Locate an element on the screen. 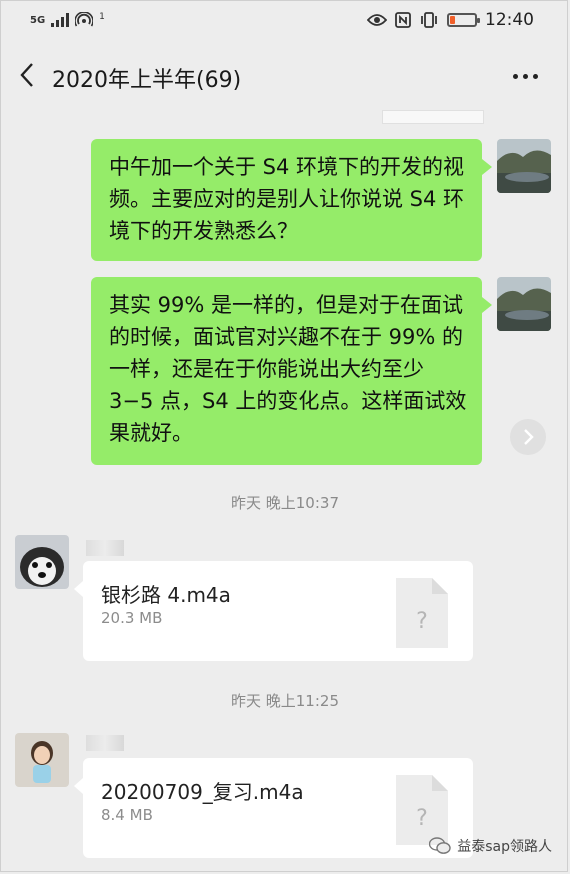  forward-button is located at coordinates (528, 437).